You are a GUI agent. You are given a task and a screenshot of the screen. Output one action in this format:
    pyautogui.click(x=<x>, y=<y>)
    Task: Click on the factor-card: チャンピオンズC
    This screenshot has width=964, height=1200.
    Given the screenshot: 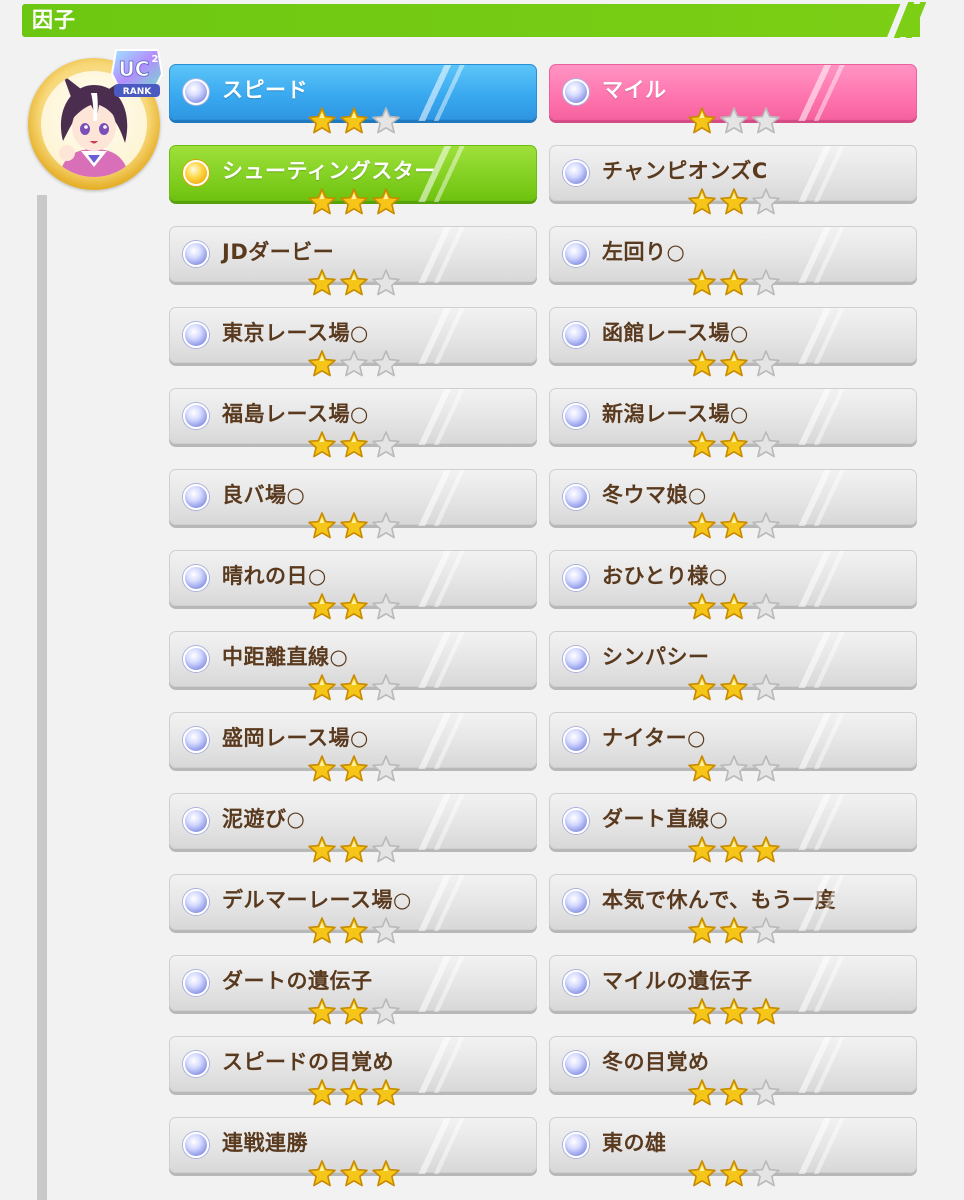 What is the action you would take?
    pyautogui.click(x=733, y=180)
    